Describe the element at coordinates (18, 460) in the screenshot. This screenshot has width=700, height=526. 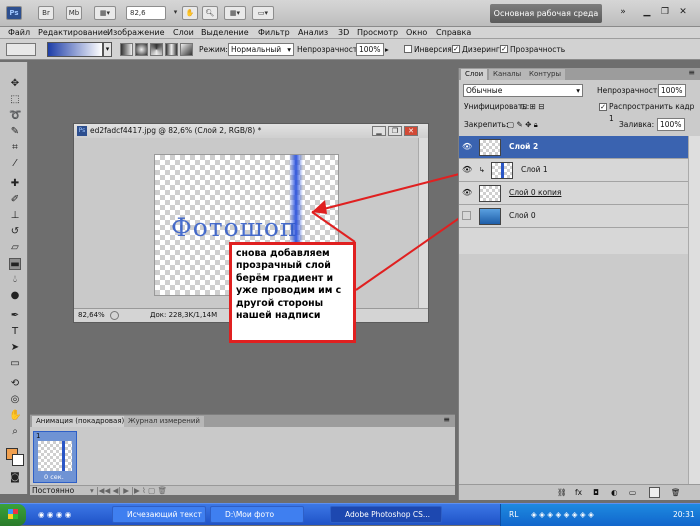
I see `background-color-swatch` at that location.